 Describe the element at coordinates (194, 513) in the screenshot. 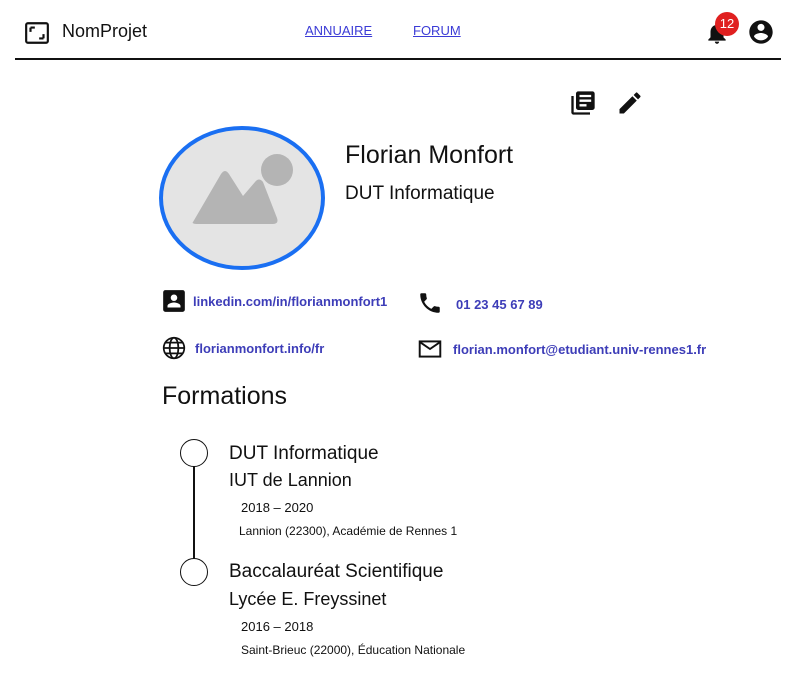

I see `timeline-line` at that location.